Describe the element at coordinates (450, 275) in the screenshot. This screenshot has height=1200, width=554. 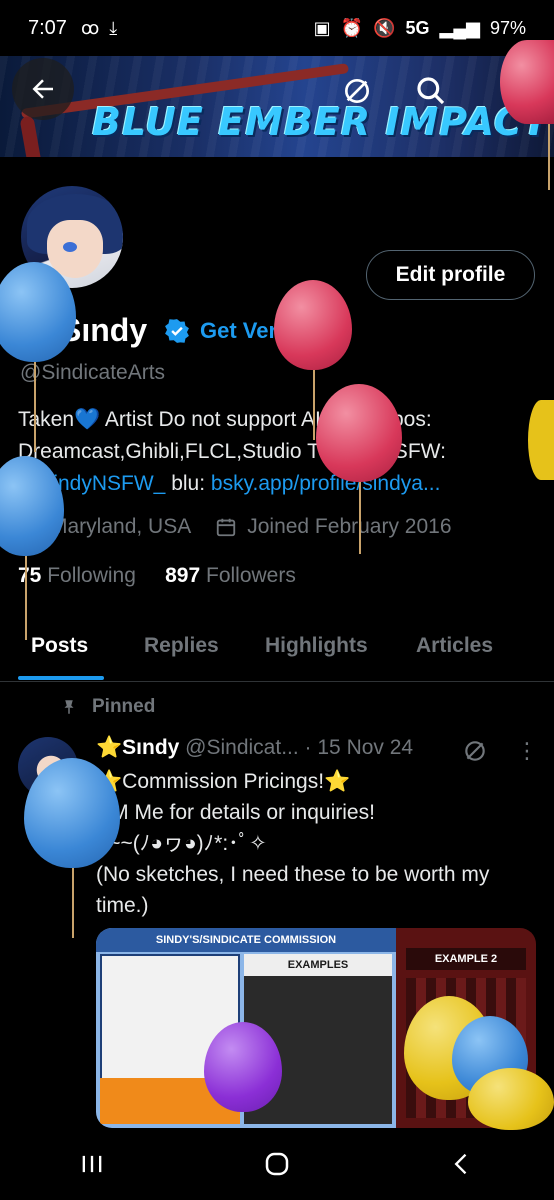
I see `edit-profile-button: Edit profile` at that location.